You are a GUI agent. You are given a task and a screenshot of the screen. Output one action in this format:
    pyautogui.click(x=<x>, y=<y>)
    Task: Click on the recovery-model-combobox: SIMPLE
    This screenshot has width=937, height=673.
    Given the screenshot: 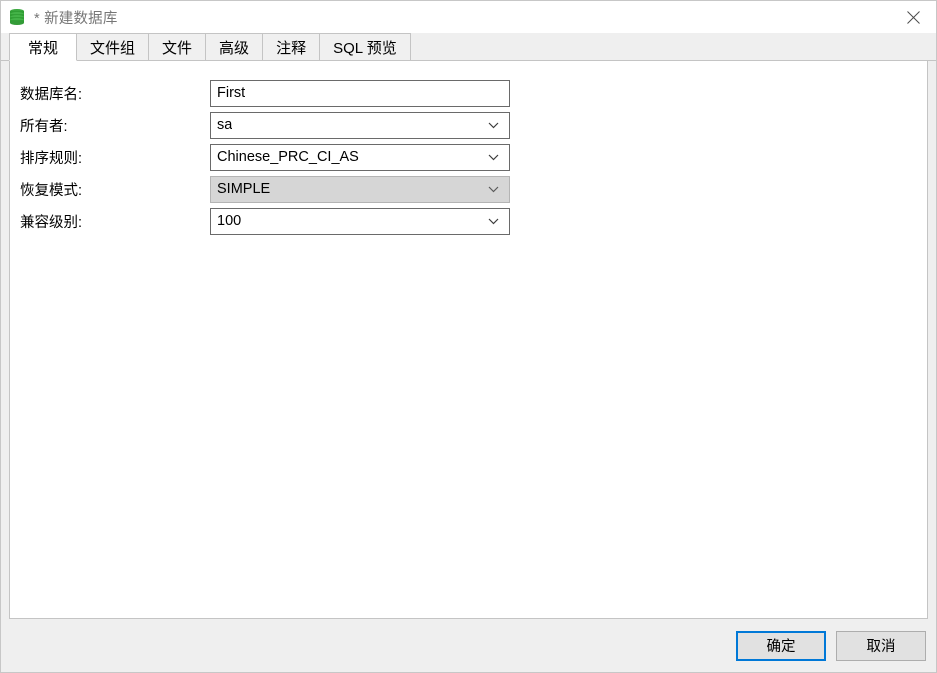 What is the action you would take?
    pyautogui.click(x=360, y=189)
    